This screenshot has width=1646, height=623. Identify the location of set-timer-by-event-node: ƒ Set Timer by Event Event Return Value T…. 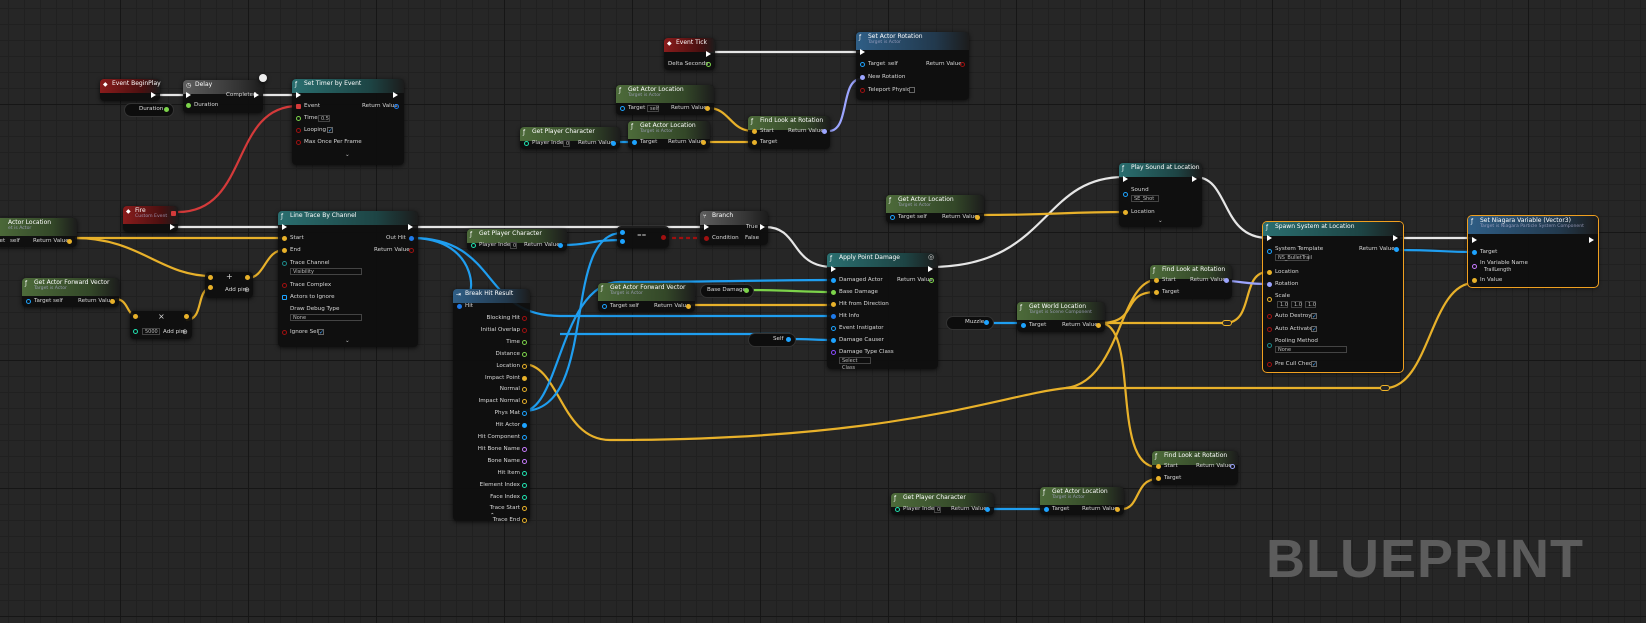
(348, 122).